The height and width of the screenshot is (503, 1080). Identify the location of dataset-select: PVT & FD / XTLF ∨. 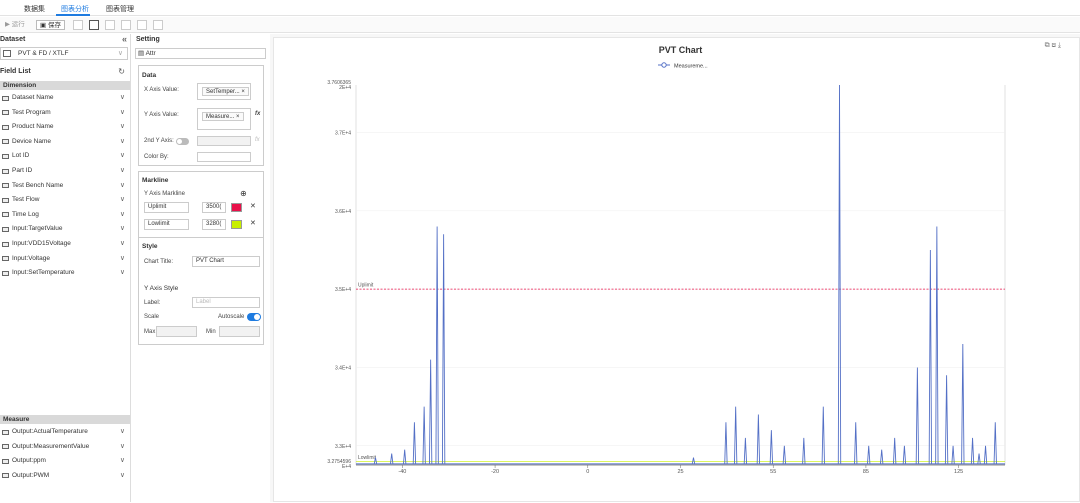
(64, 53).